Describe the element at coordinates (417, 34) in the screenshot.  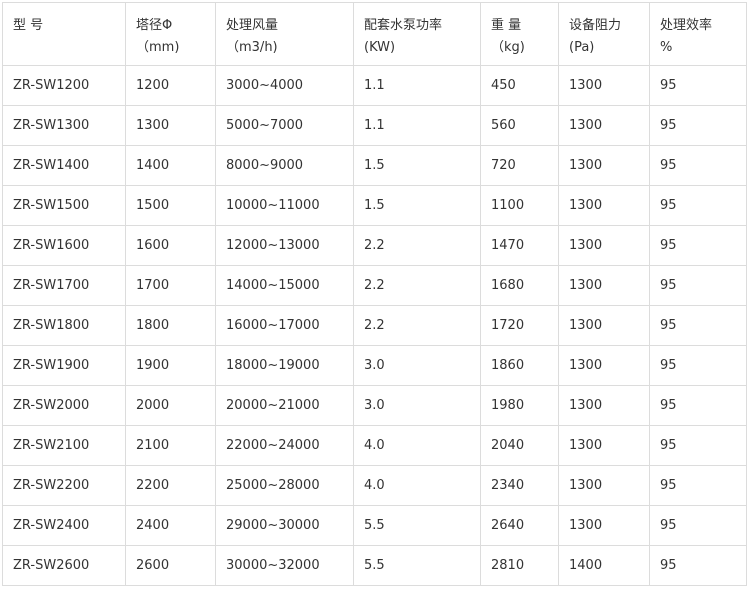
I see `header-cell-pump-power: 配套水泵功率 (KW)` at that location.